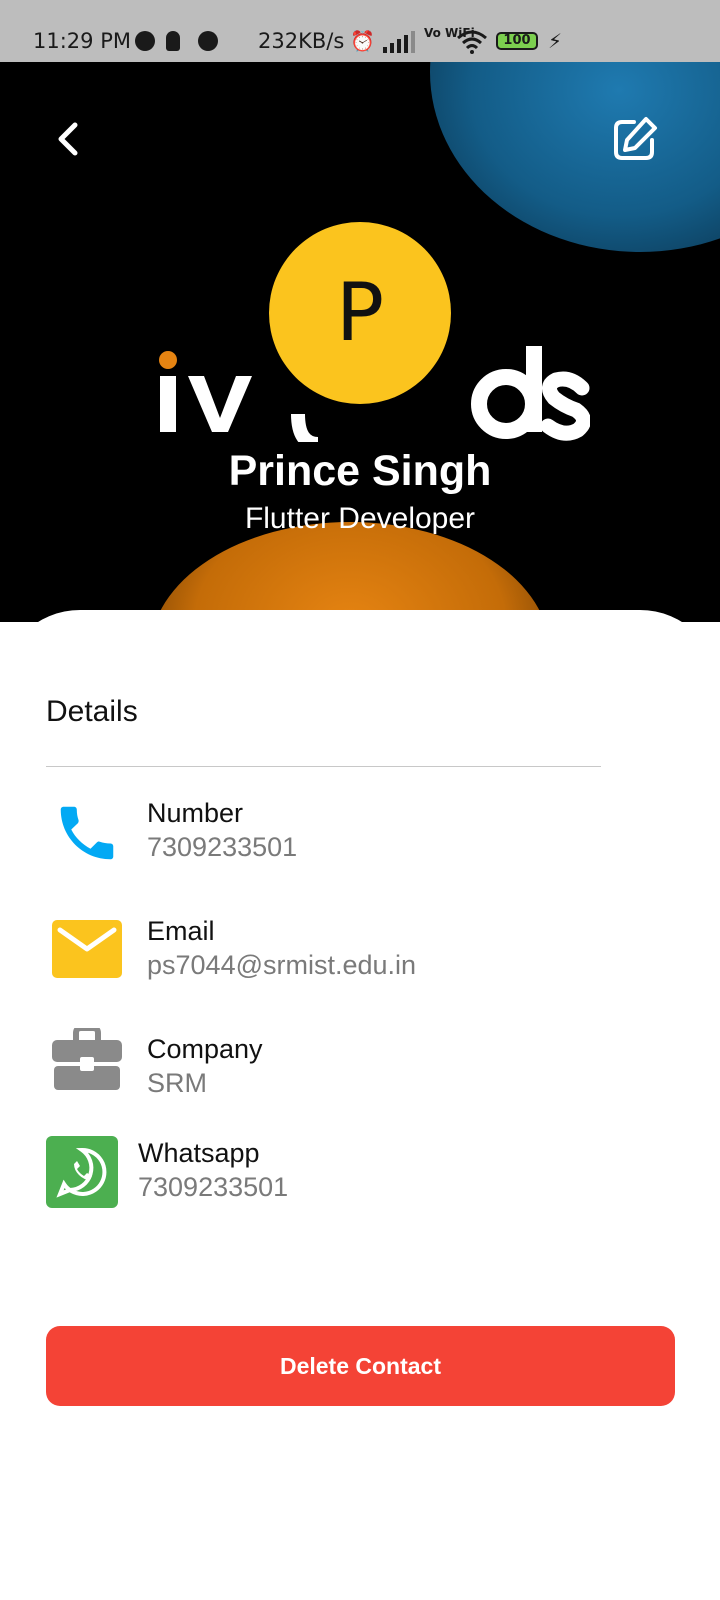 The image size is (720, 1600). What do you see at coordinates (360, 471) in the screenshot?
I see `contact-name: Prince Singh` at bounding box center [360, 471].